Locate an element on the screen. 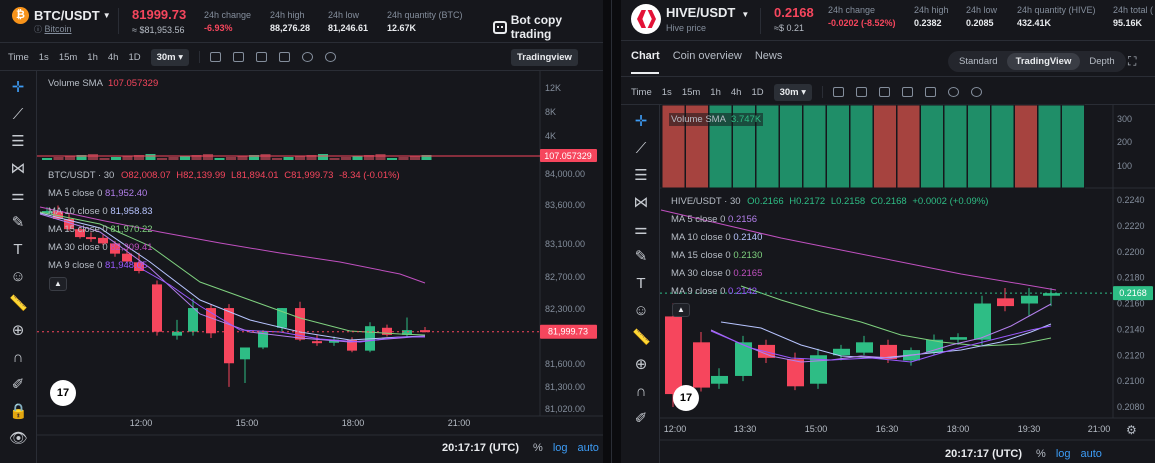  settings-gear-icon: ⚙ is located at coordinates (1131, 430).